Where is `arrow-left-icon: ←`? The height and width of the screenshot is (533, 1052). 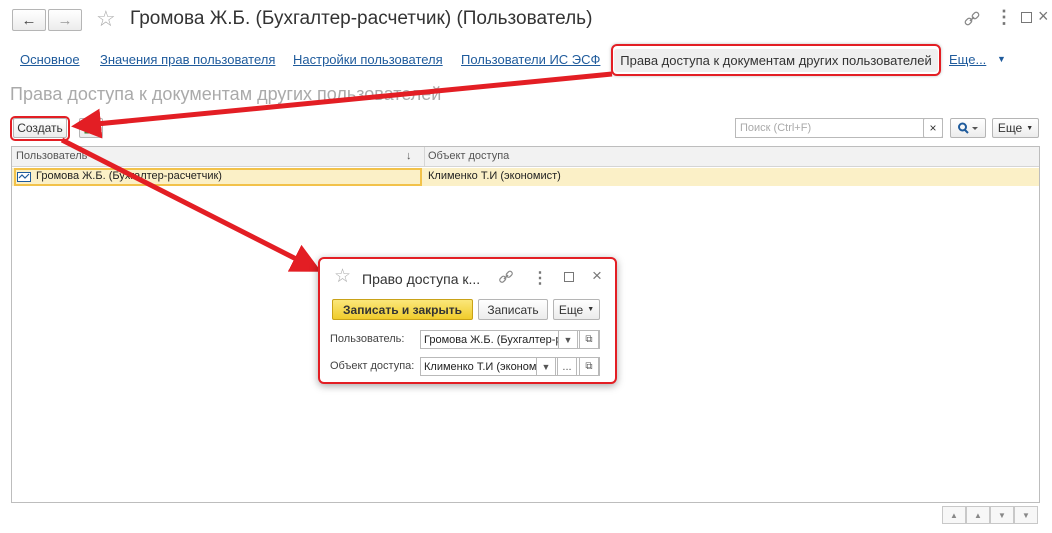 arrow-left-icon: ← is located at coordinates (29, 20).